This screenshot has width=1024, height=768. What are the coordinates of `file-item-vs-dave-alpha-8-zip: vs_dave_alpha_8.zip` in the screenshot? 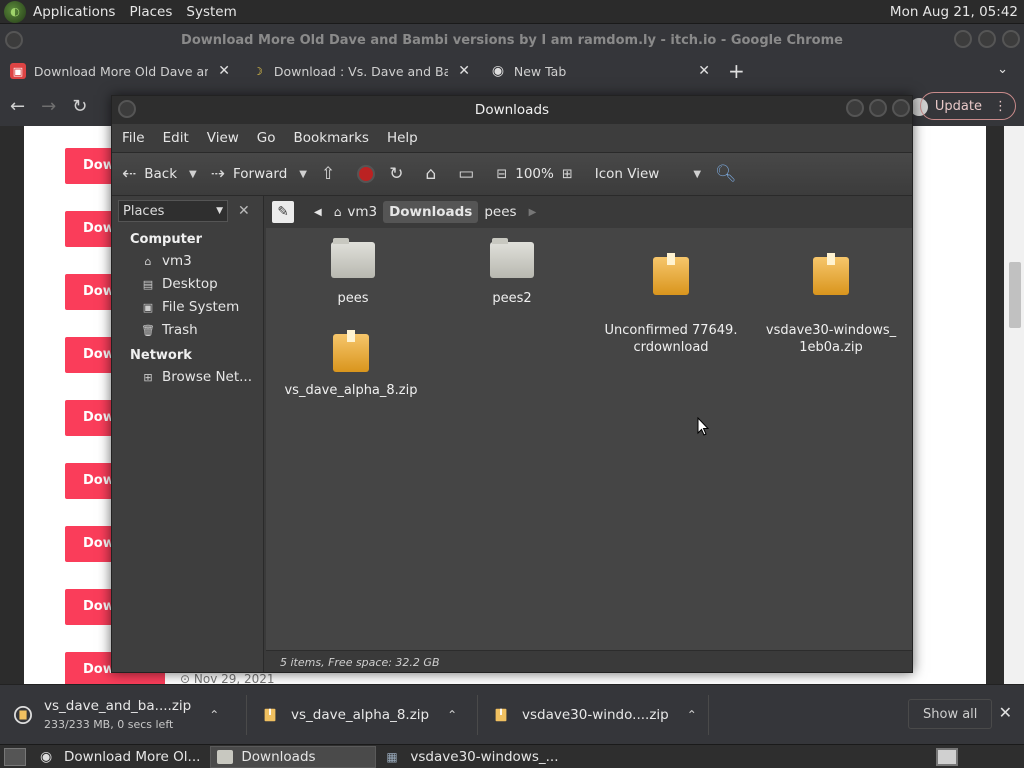 It's located at (351, 364).